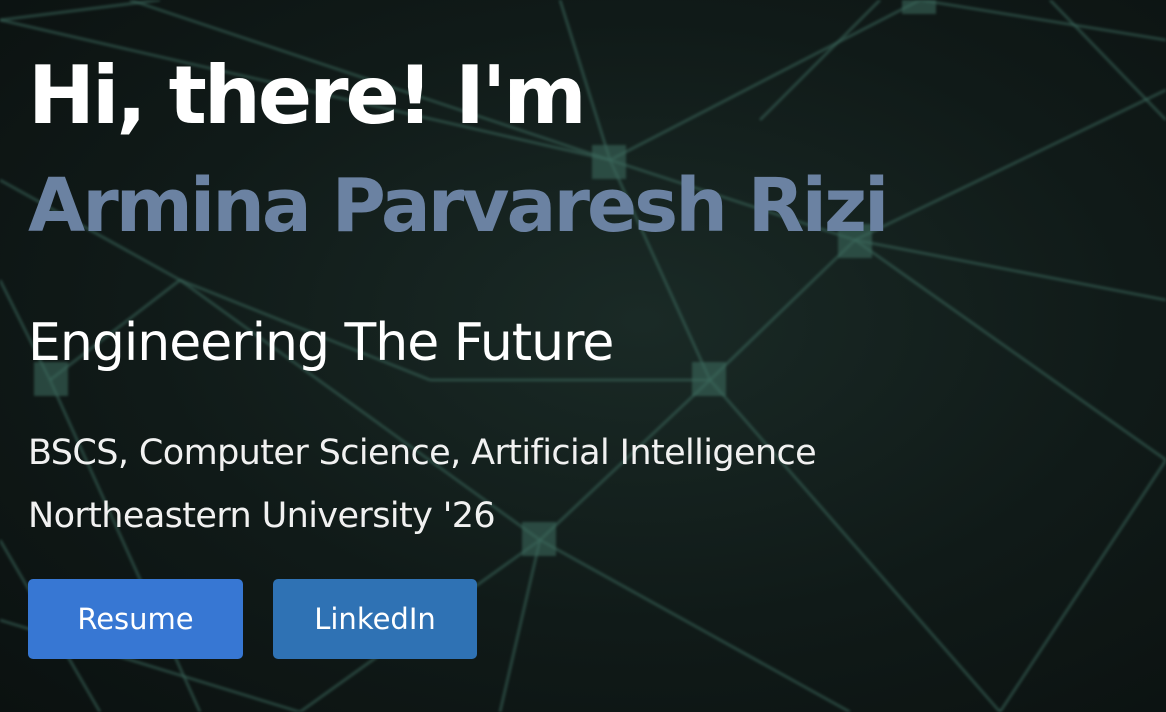 Image resolution: width=1166 pixels, height=712 pixels. I want to click on greeting-heading: Hi, there! I'm, so click(307, 95).